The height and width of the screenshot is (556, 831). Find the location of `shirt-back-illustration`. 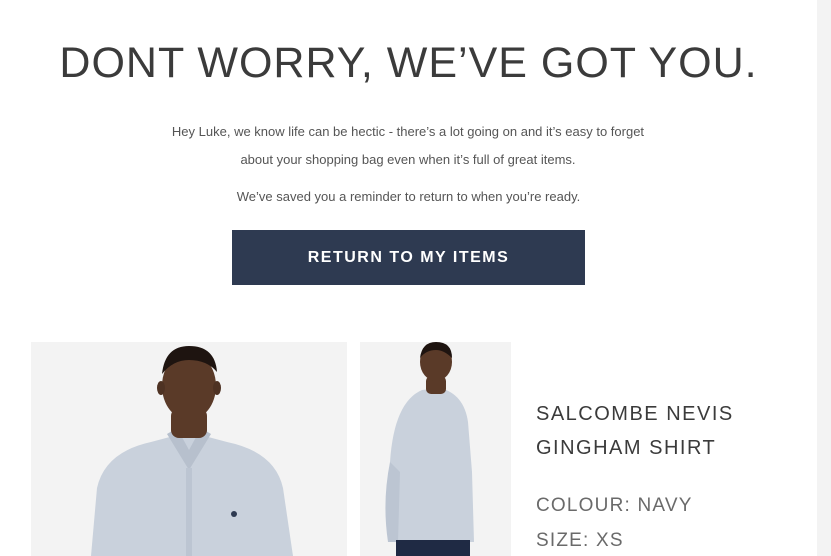

shirt-back-illustration is located at coordinates (435, 449).